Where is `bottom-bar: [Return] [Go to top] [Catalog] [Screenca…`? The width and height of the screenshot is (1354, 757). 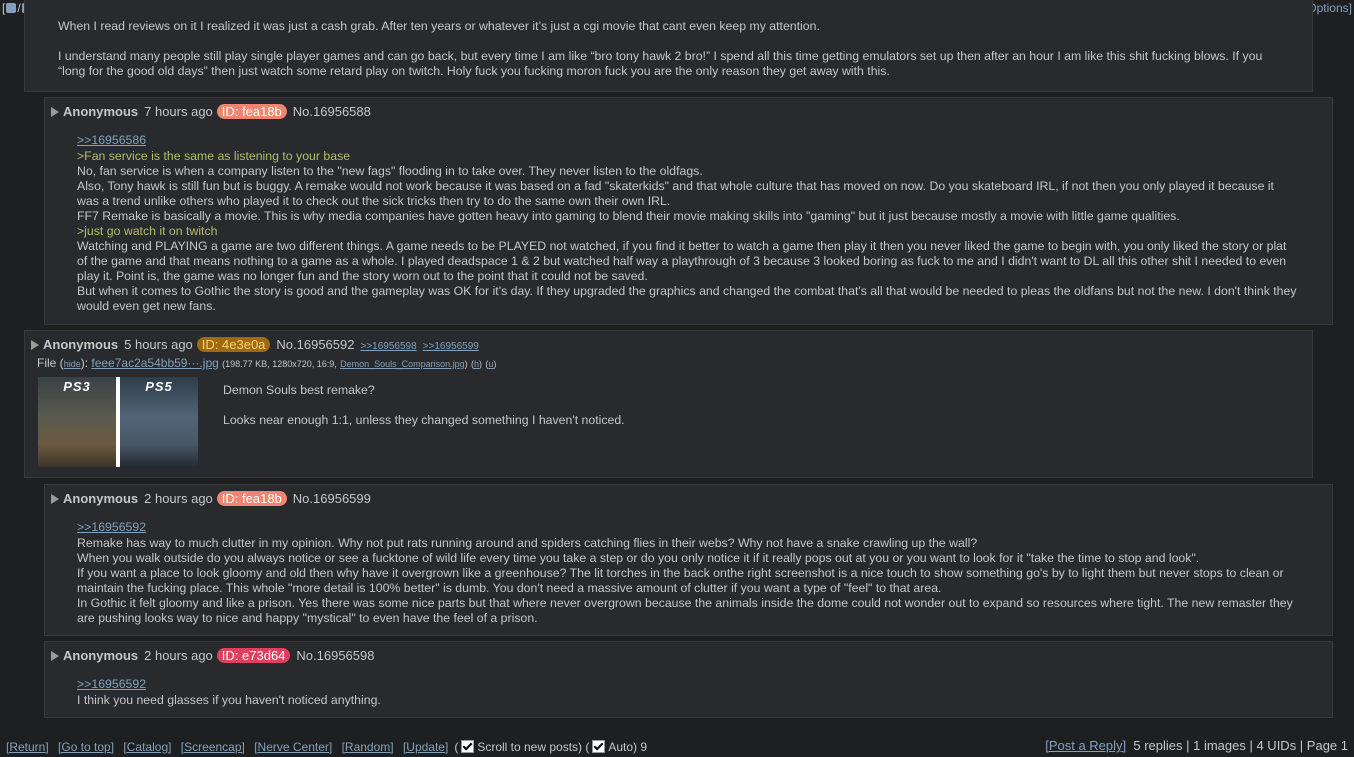 bottom-bar: [Return] [Go to top] [Catalog] [Screenca… is located at coordinates (677, 745).